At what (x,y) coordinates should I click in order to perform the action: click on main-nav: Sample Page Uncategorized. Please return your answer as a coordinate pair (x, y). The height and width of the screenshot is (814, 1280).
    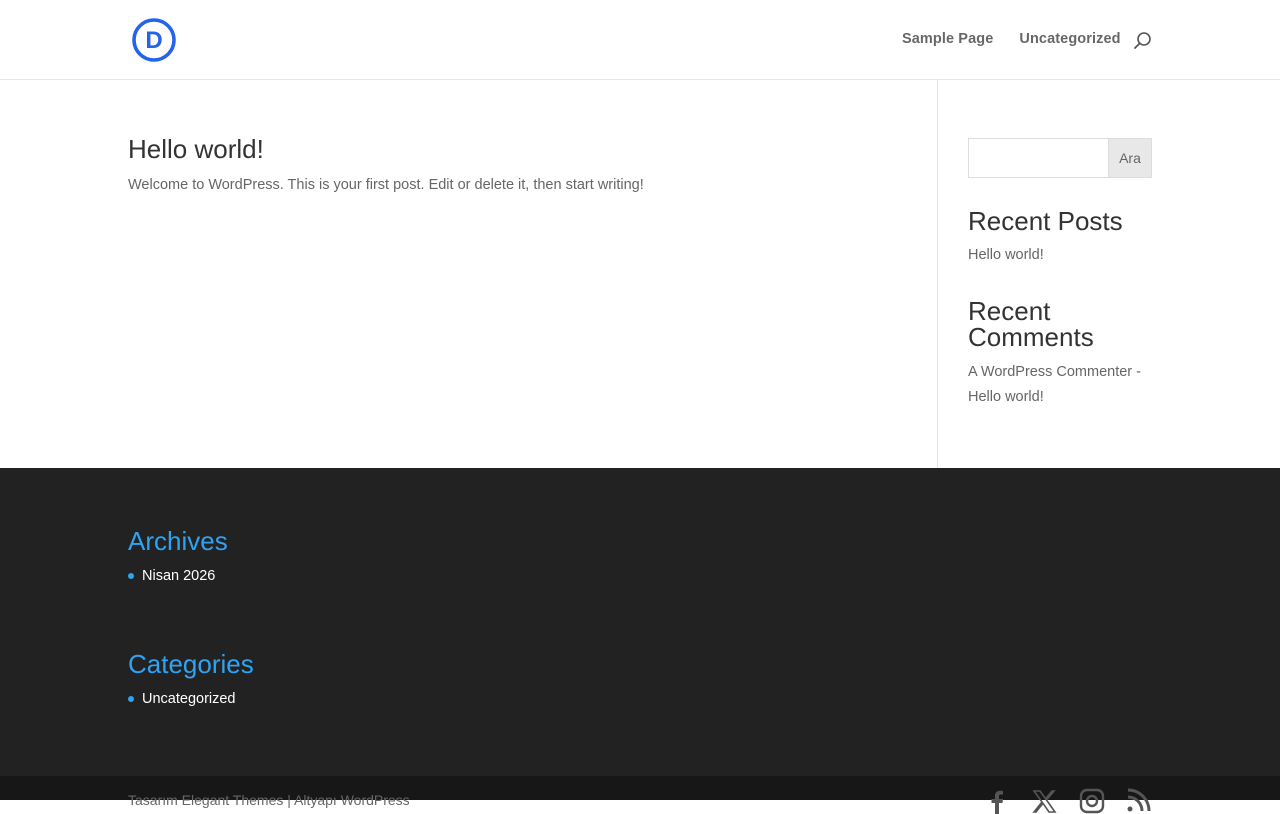
    Looking at the image, I should click on (1011, 39).